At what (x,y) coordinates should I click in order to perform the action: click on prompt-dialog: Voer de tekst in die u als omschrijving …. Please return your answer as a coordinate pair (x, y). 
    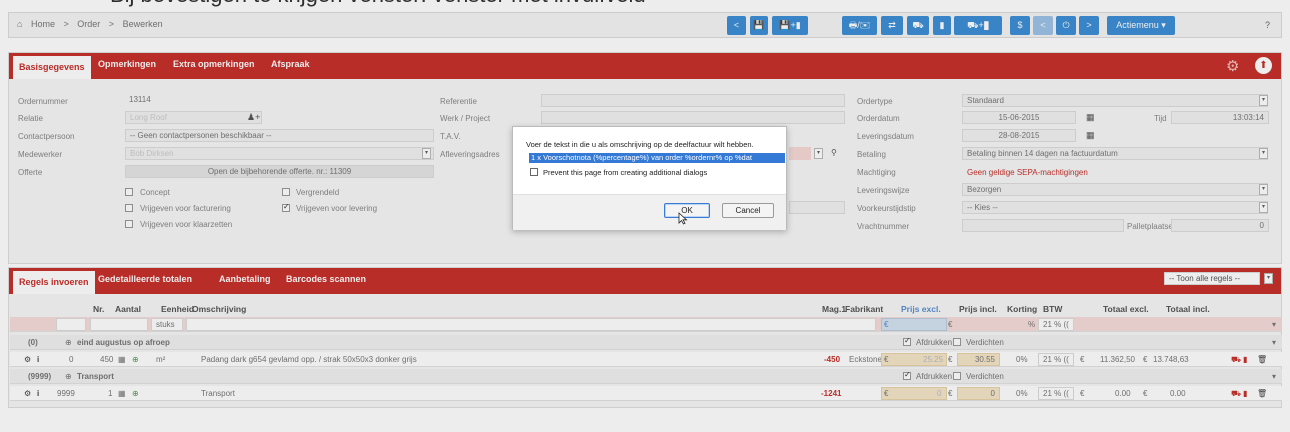
    Looking at the image, I should click on (649, 178).